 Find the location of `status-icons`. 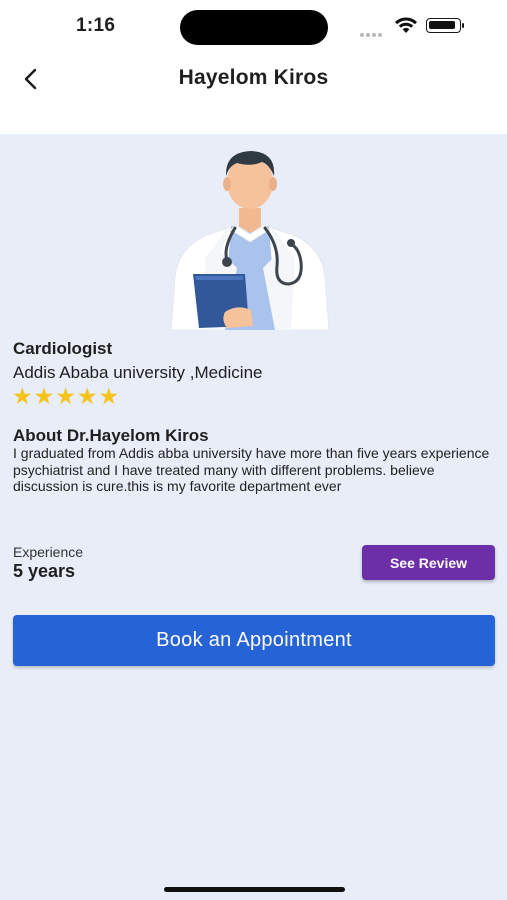

status-icons is located at coordinates (412, 25).